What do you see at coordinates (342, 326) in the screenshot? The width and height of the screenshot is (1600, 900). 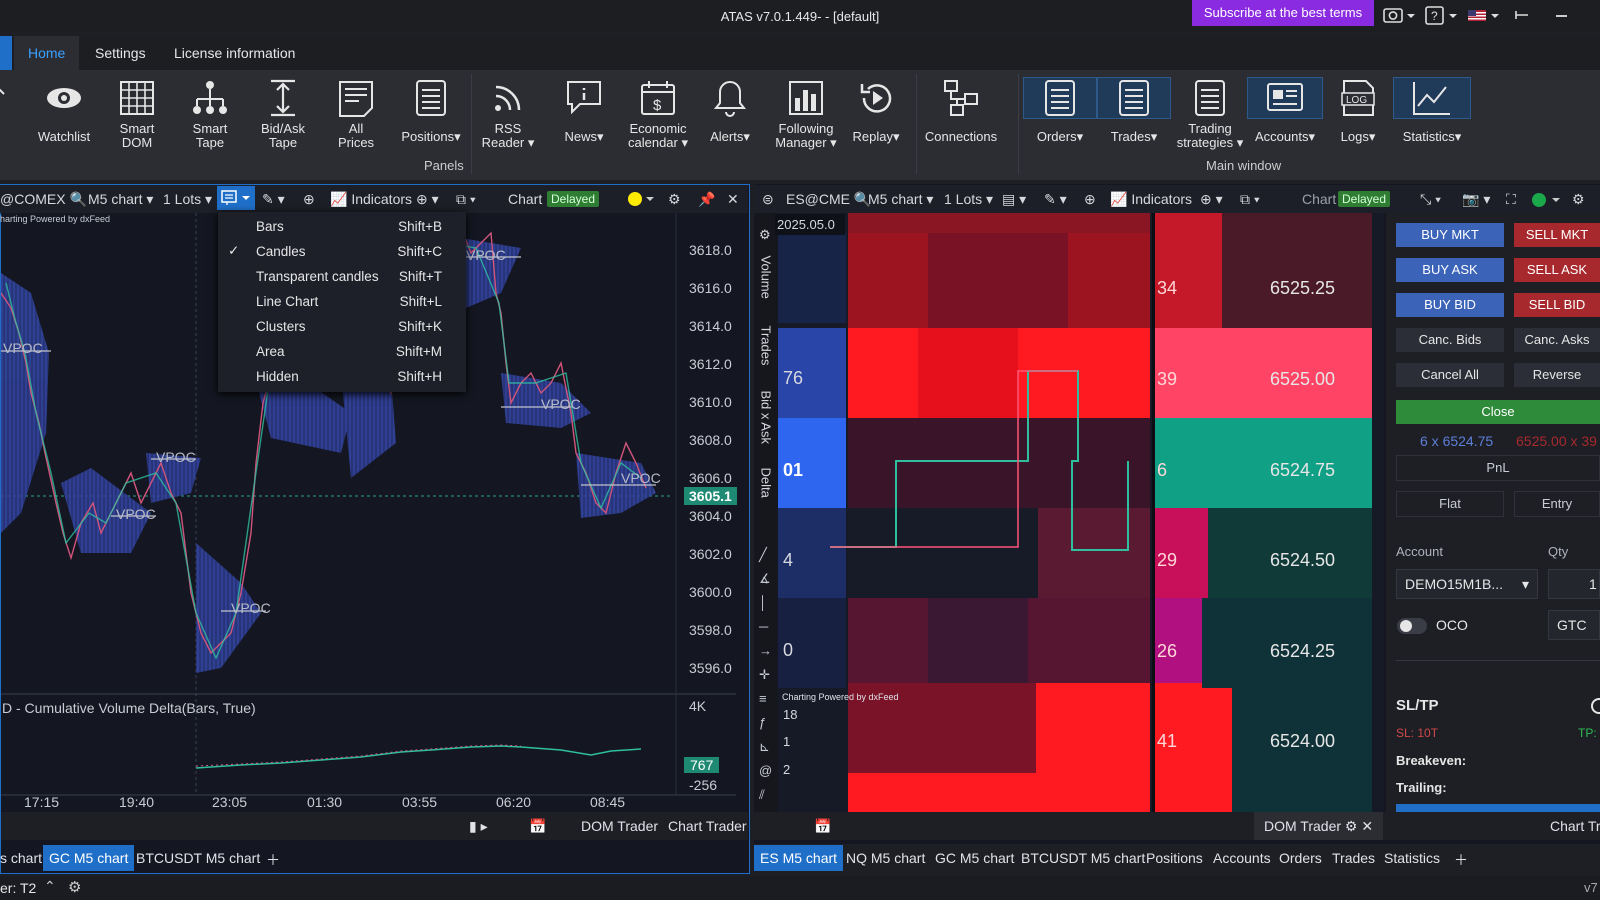 I see `menu-item-clusters: Clusters Shift+K` at bounding box center [342, 326].